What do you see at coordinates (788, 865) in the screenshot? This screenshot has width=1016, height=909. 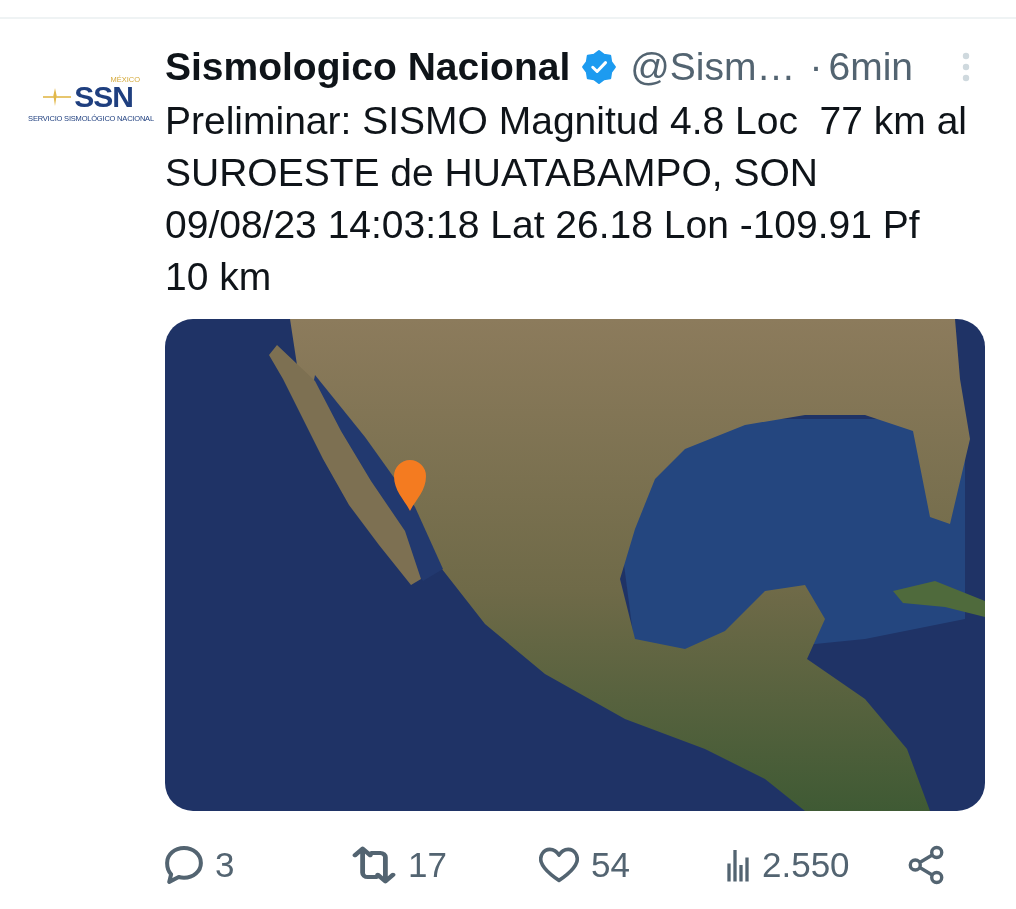 I see `views-button: 2.550` at bounding box center [788, 865].